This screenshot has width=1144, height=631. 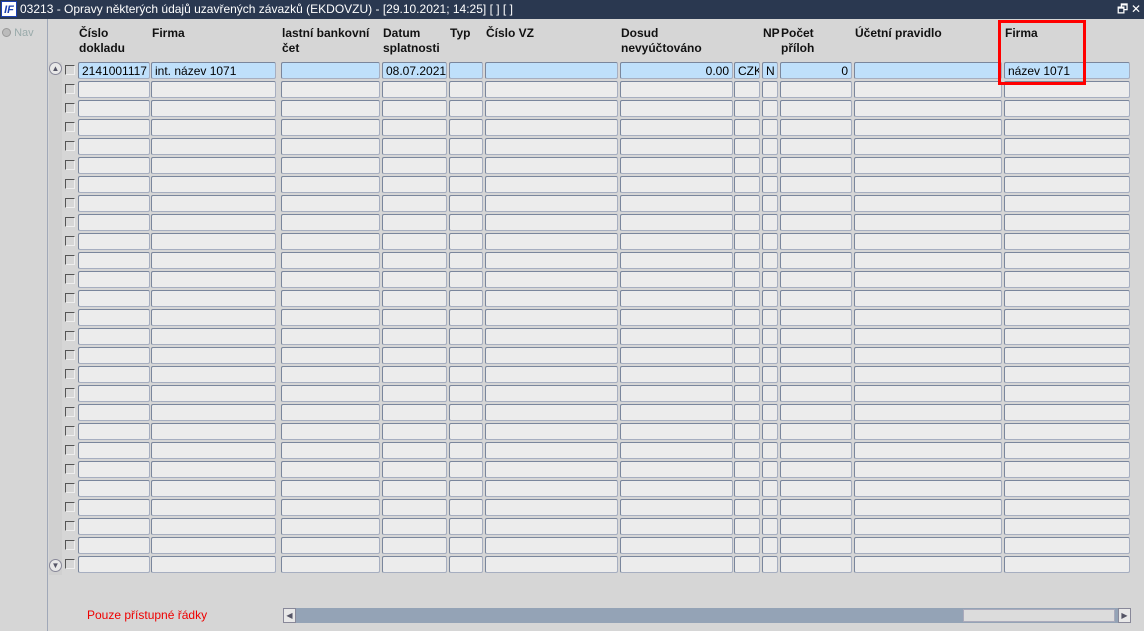 I want to click on nav-radio: Nav, so click(x=18, y=33).